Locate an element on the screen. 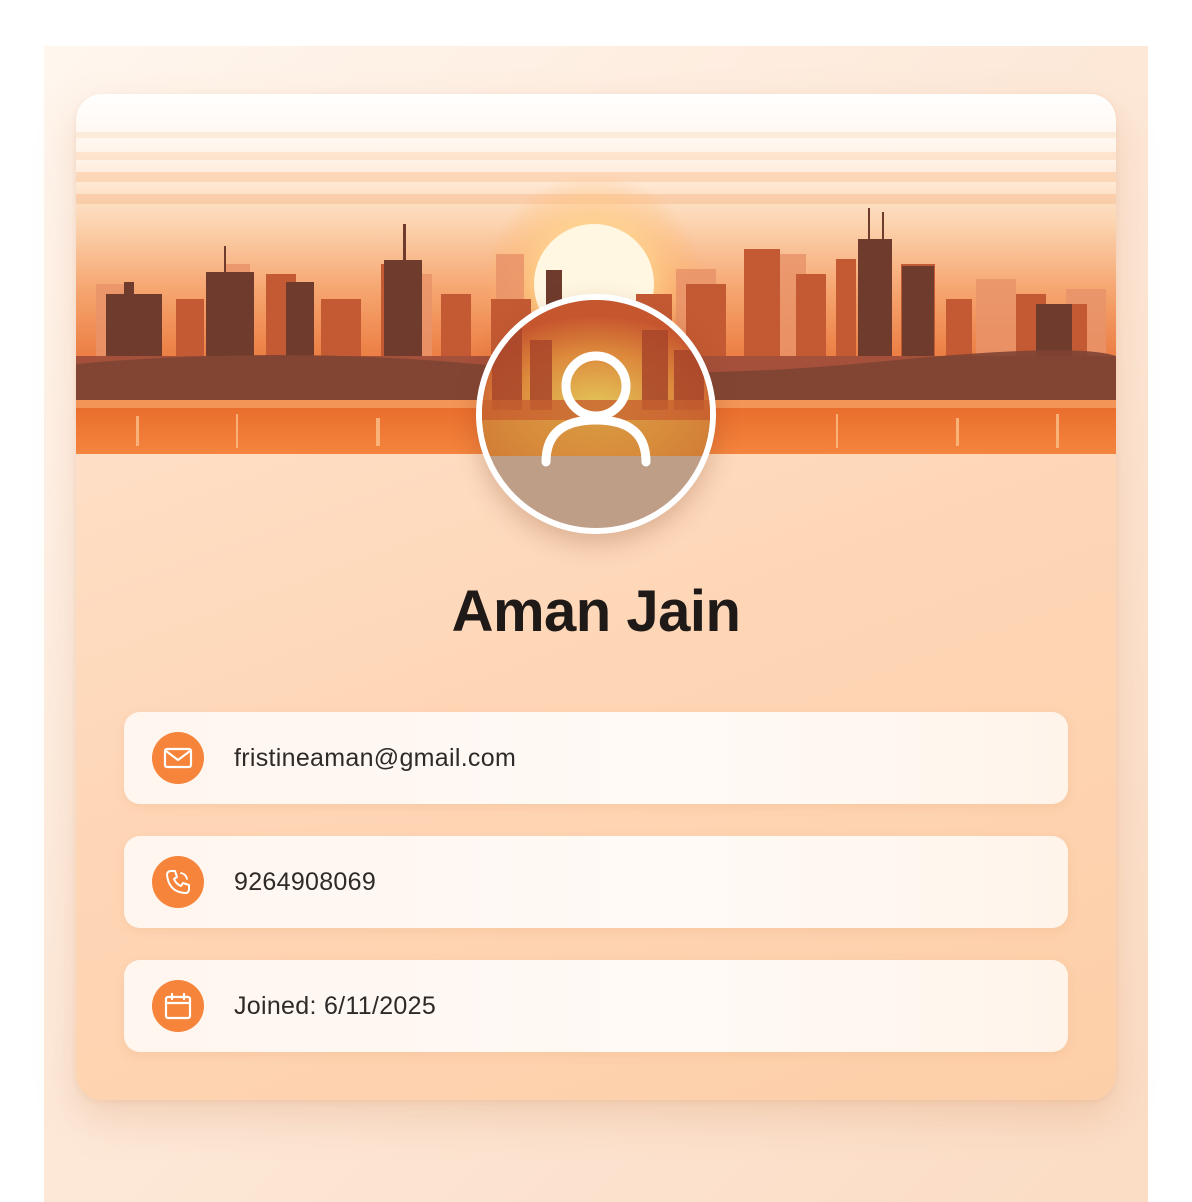 This screenshot has width=1192, height=1202. joined-text: Joined: 6/11/2025 is located at coordinates (335, 1006).